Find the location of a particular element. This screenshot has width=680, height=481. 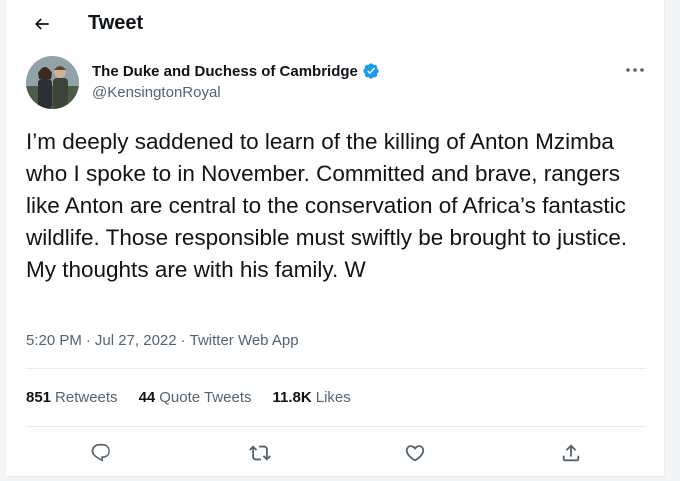

reply-button is located at coordinates (101, 453).